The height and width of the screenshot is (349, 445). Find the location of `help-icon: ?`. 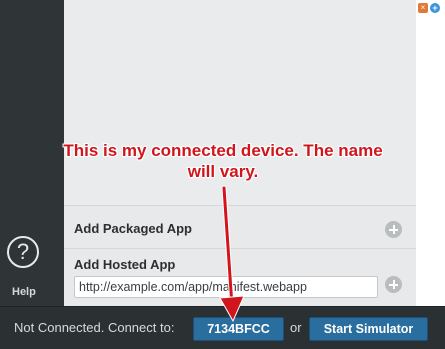

help-icon: ? is located at coordinates (23, 252).